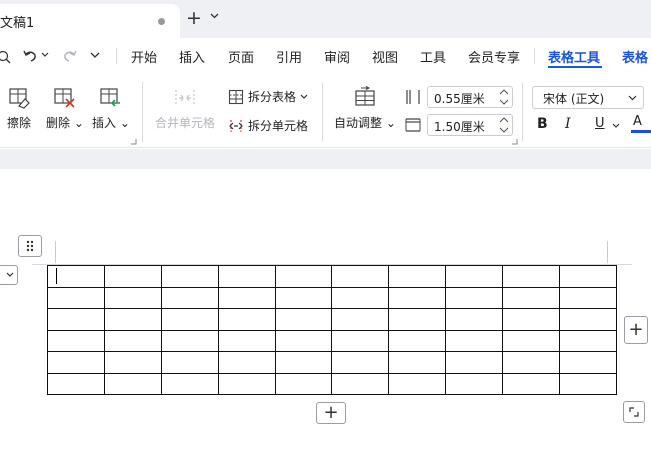 The image size is (651, 459). What do you see at coordinates (600, 123) in the screenshot?
I see `underline-button: U` at bounding box center [600, 123].